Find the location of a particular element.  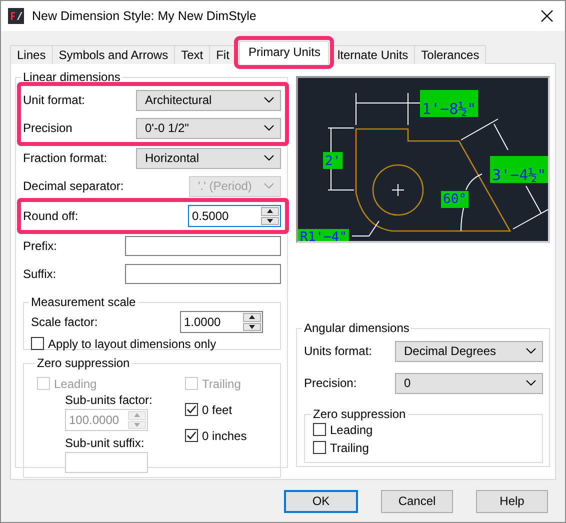

field-label: Scale factor: is located at coordinates (64, 322).